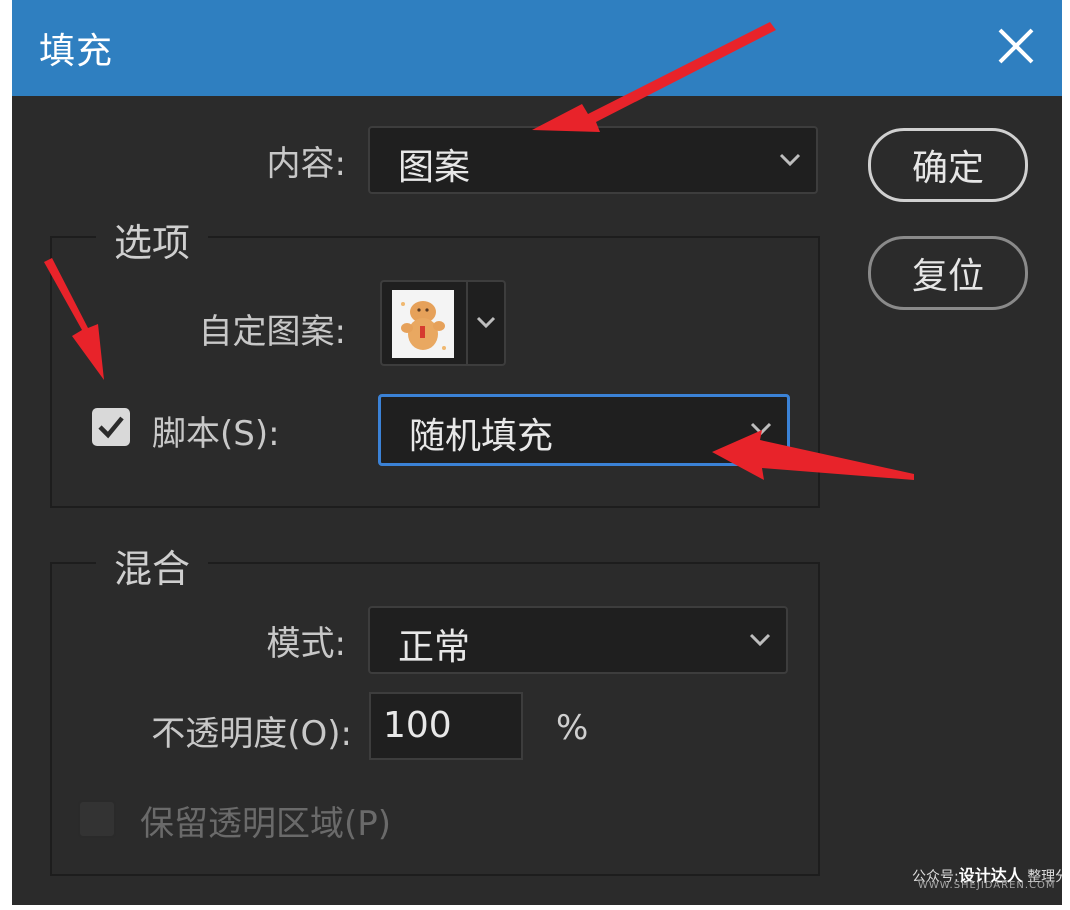  I want to click on preserve-transparency-label: 保留透明区域(P), so click(266, 824).